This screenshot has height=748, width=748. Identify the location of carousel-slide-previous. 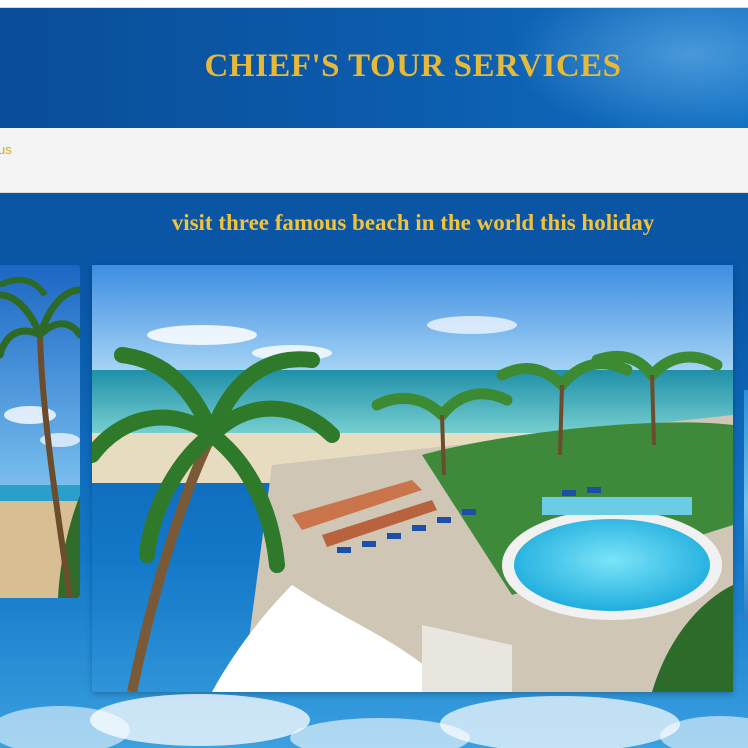
(40, 431).